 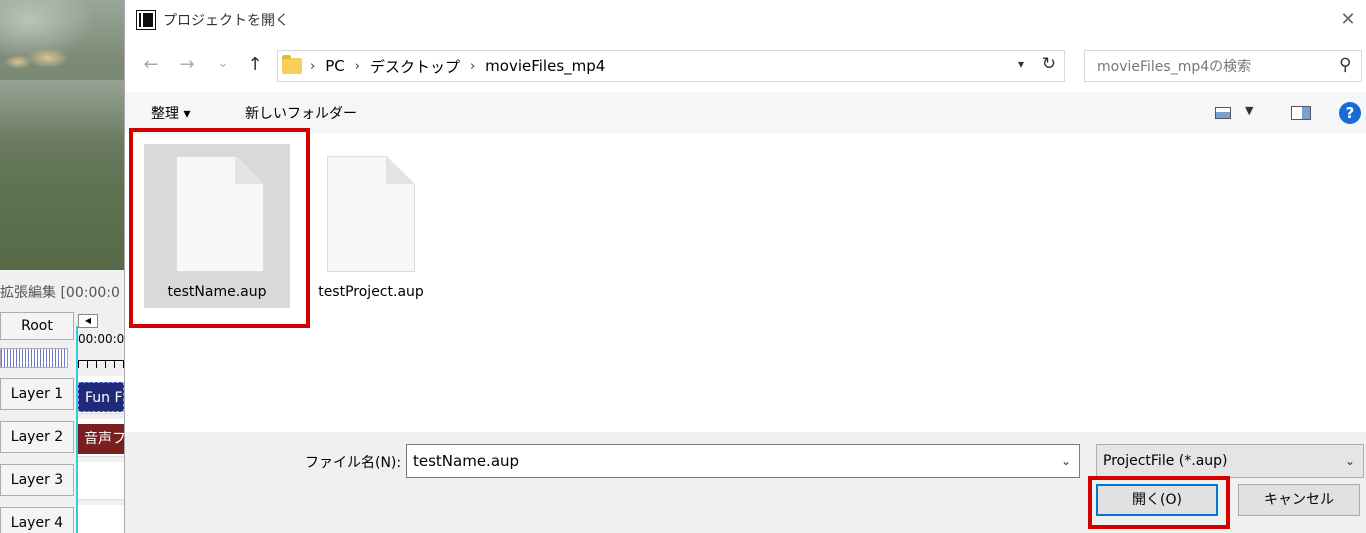 I want to click on audio-meter, so click(x=34, y=358).